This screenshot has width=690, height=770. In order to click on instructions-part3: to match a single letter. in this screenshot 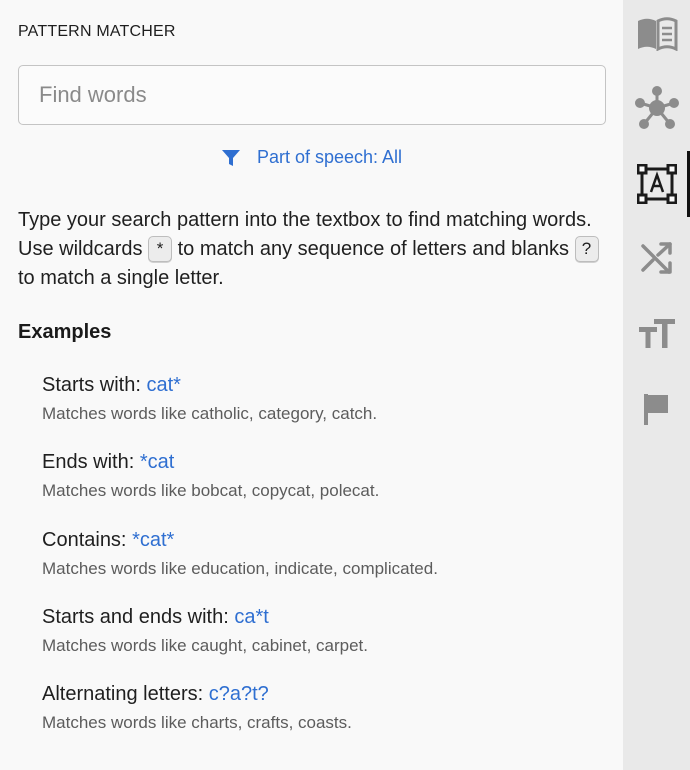, I will do `click(121, 278)`.